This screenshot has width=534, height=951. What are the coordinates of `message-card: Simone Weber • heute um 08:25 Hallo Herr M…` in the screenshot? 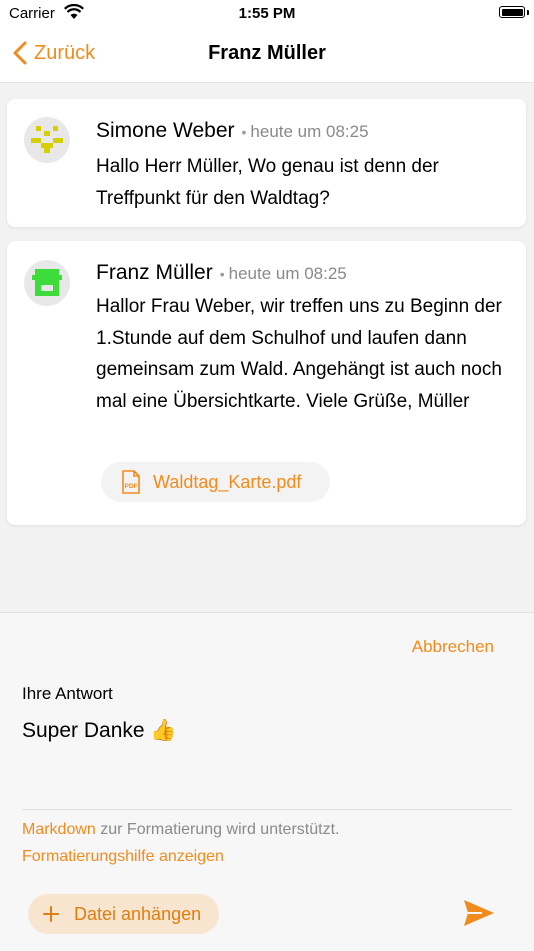 It's located at (266, 163).